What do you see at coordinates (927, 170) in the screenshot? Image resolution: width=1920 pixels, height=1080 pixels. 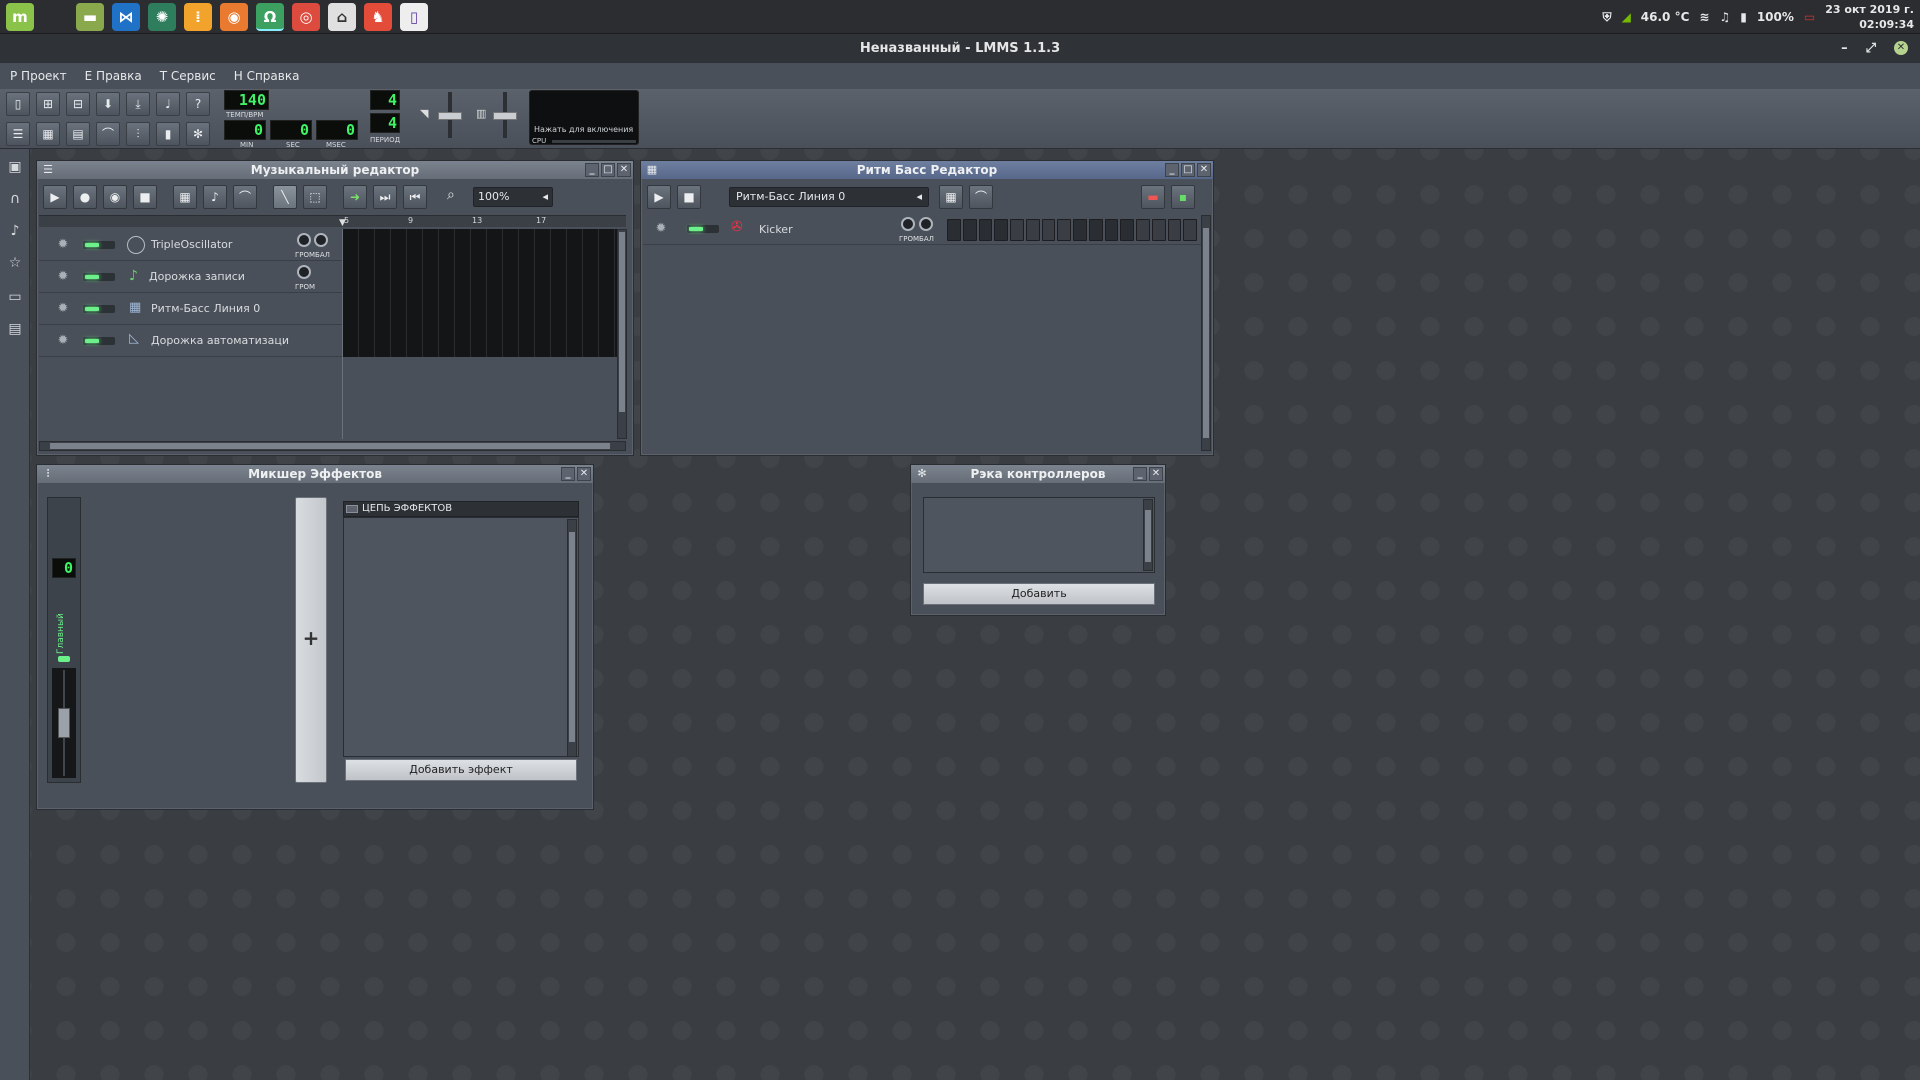 I see `bb-editor-titlebar: ▦ Ритм Басс Редактор _ □ ✕` at bounding box center [927, 170].